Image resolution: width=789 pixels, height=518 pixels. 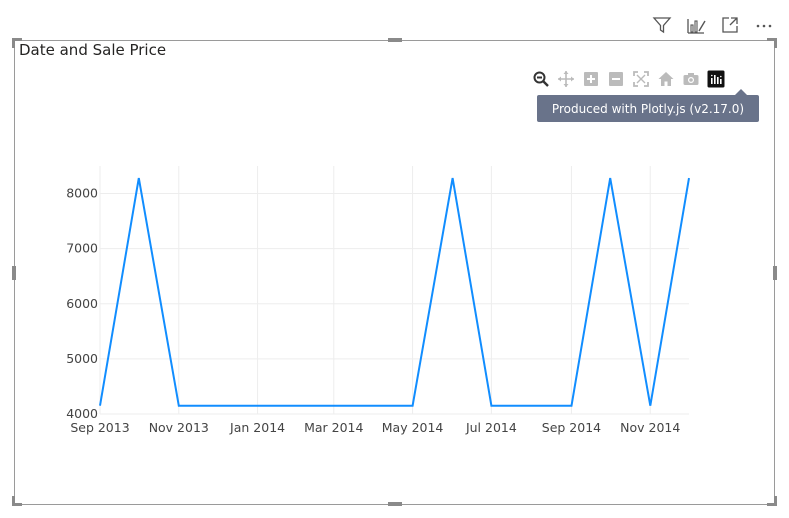 I want to click on x-tick-label: Jul 2014, so click(x=491, y=427).